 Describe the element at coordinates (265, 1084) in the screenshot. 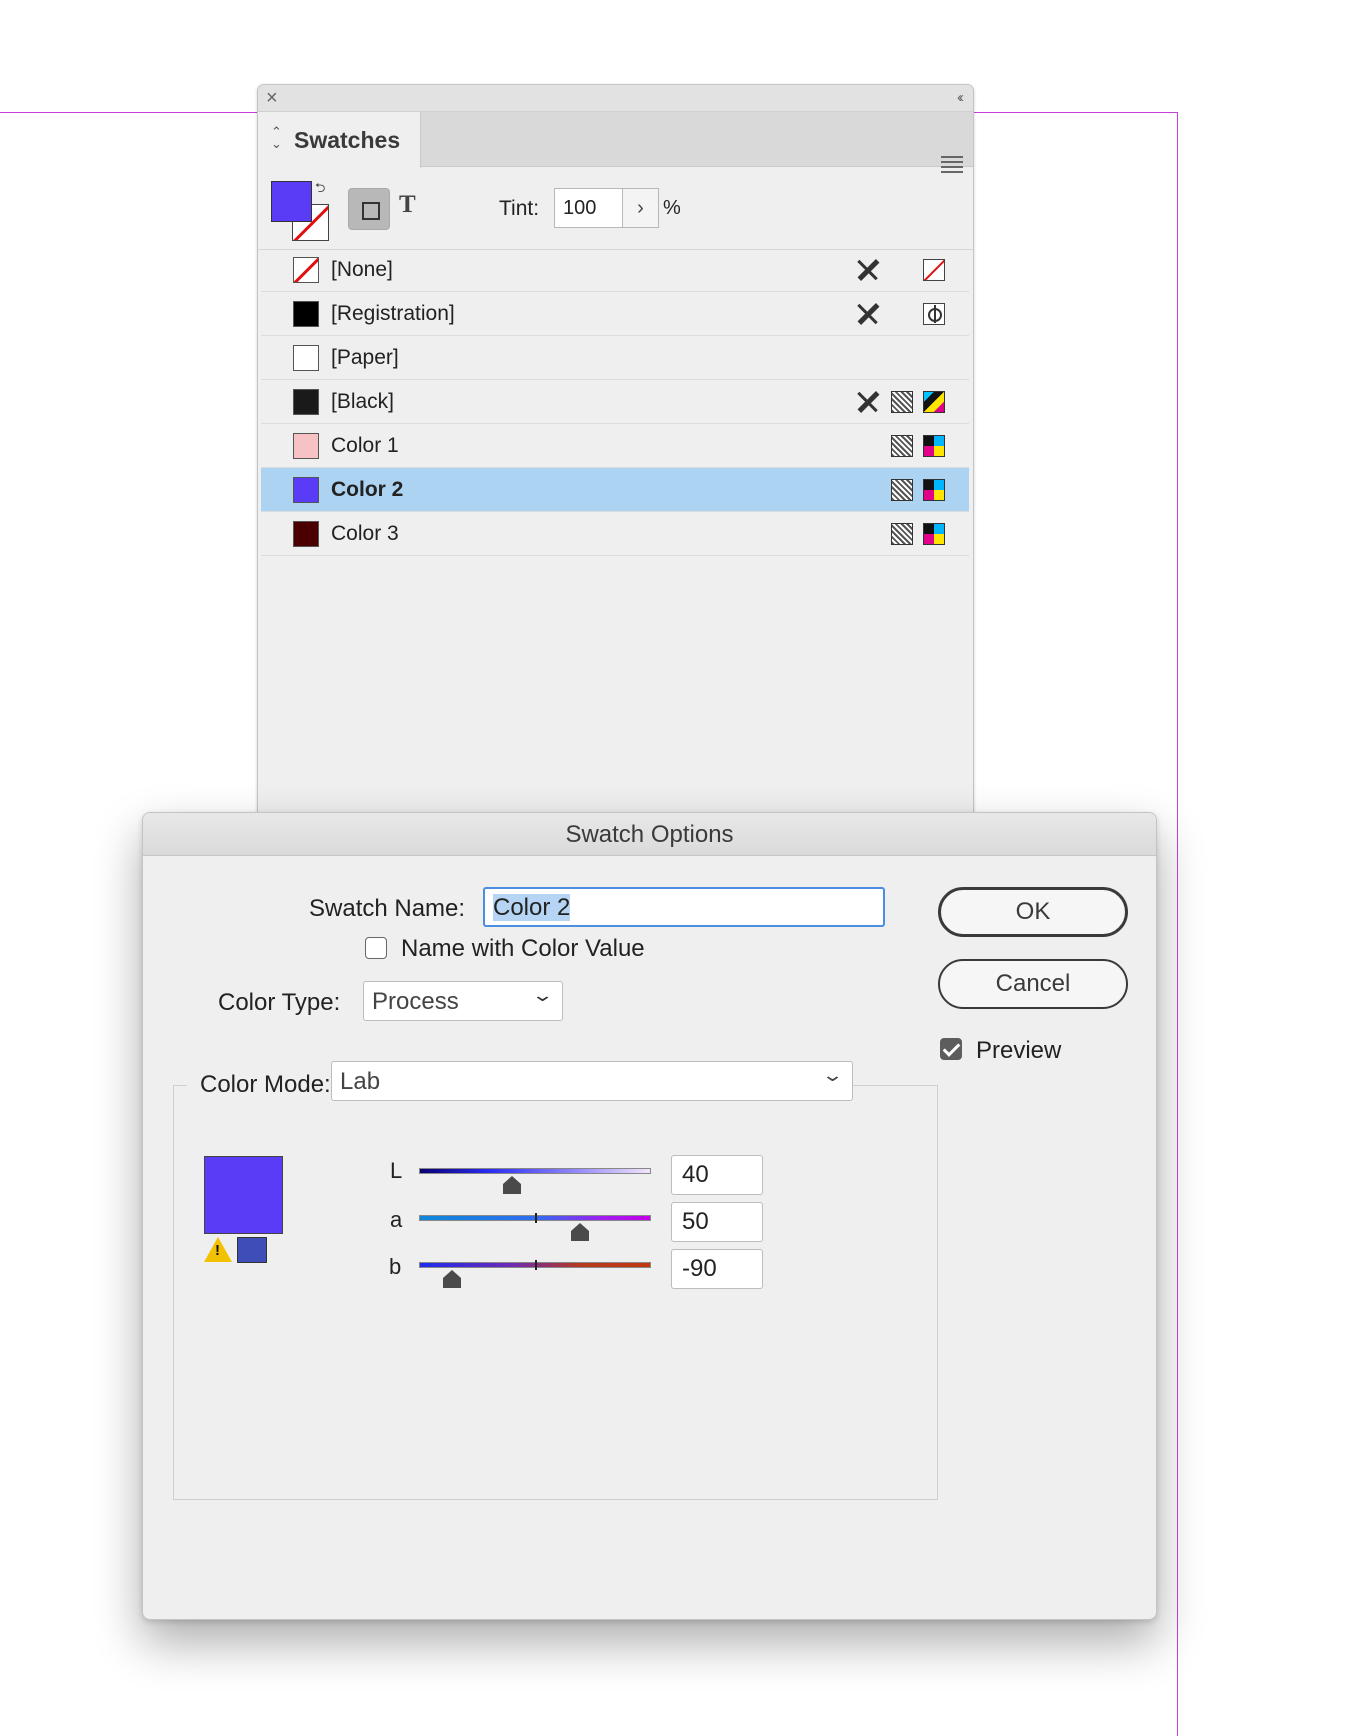

I see `color-mode-label: Color Mode:` at that location.